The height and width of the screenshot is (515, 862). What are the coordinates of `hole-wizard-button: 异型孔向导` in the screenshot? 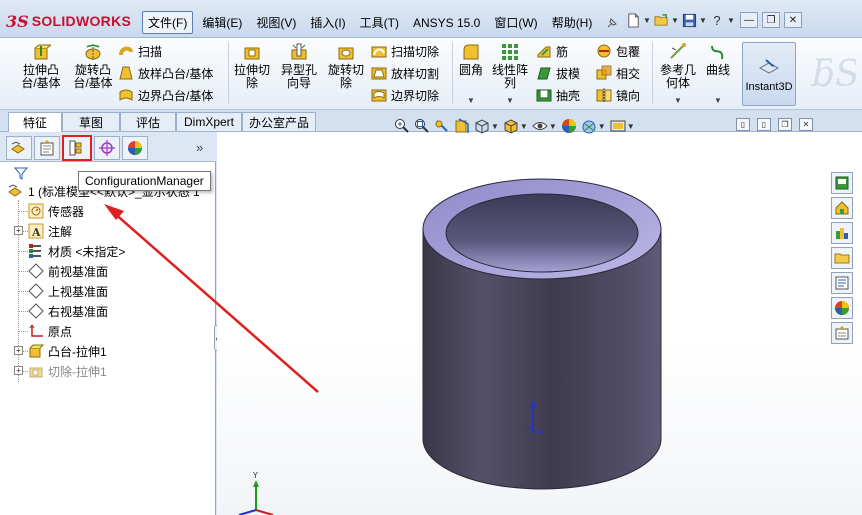 It's located at (299, 66).